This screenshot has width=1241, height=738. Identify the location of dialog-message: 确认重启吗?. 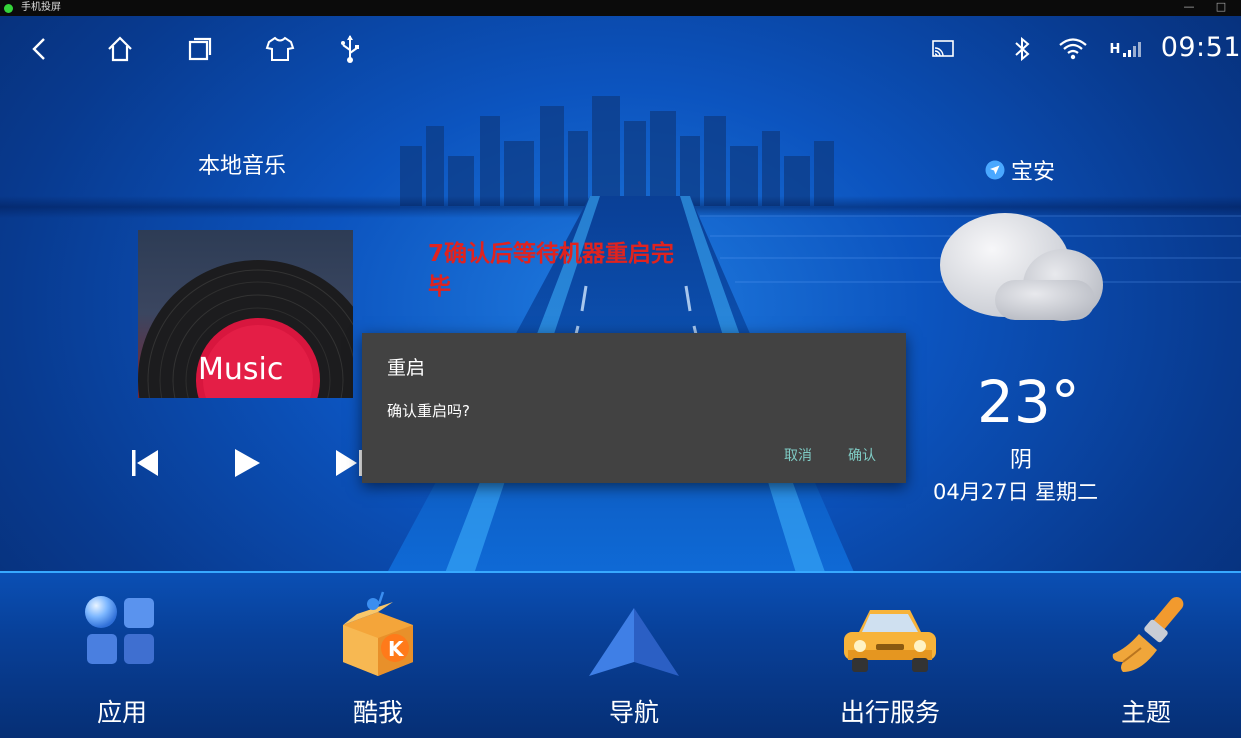
(428, 411).